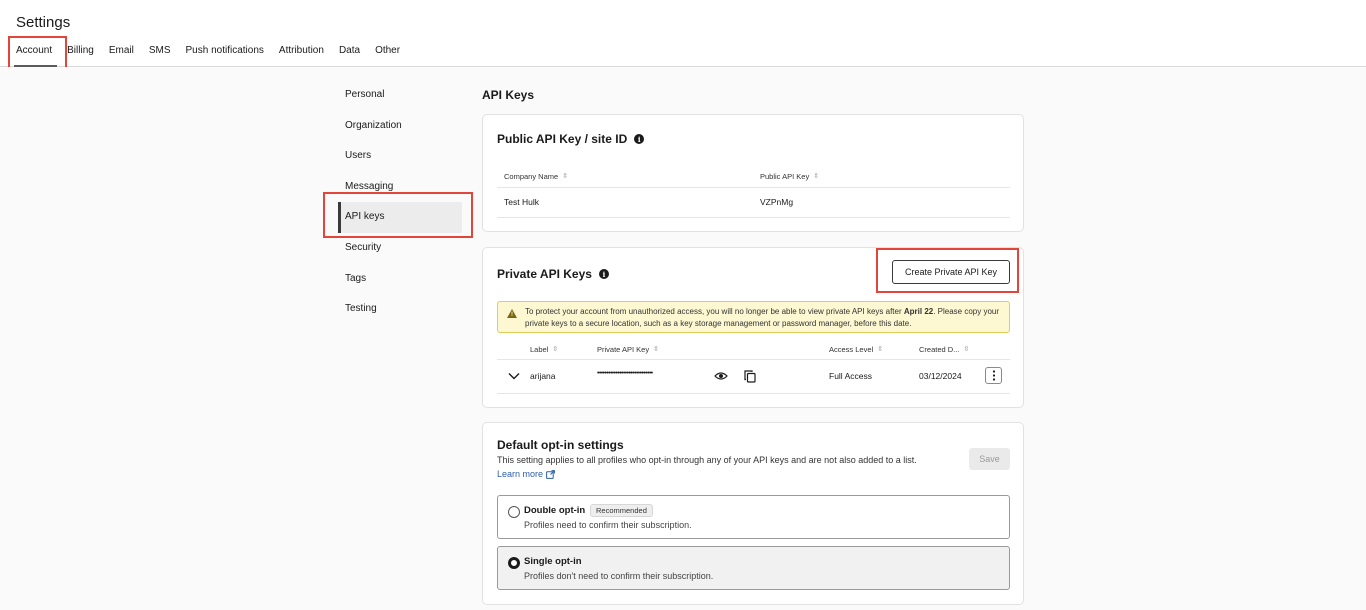 The image size is (1366, 610). Describe the element at coordinates (121, 55) in the screenshot. I see `tab-email: Email` at that location.